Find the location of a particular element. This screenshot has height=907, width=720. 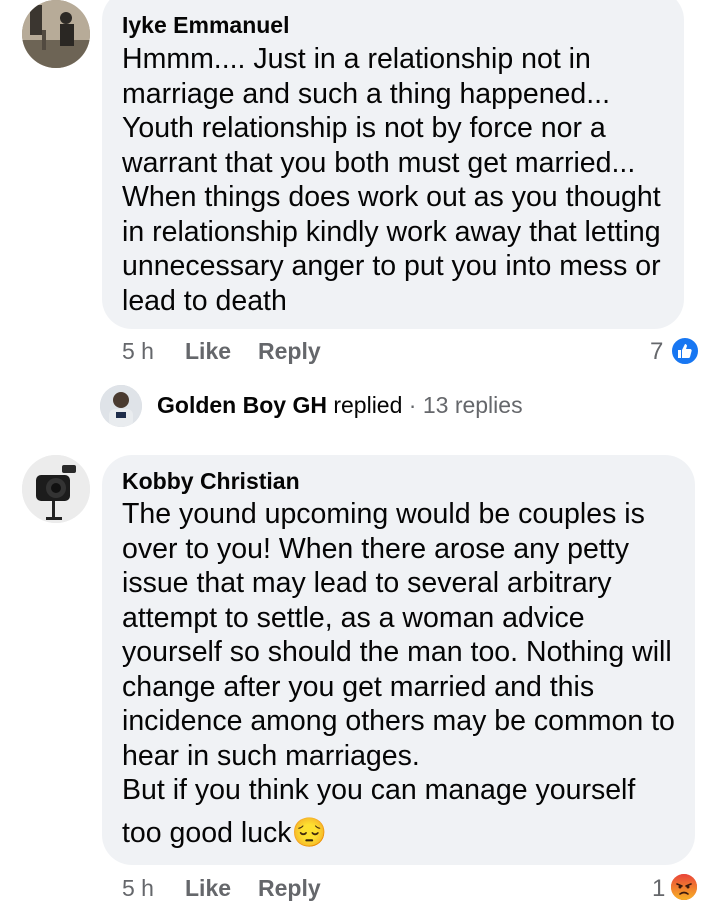

replier-avatar is located at coordinates (121, 406).